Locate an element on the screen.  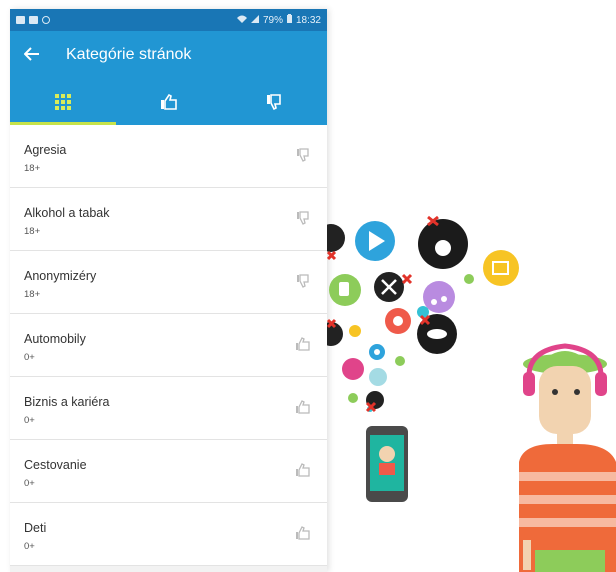
category-name: Biznis a kariéra is located at coordinates (67, 402).